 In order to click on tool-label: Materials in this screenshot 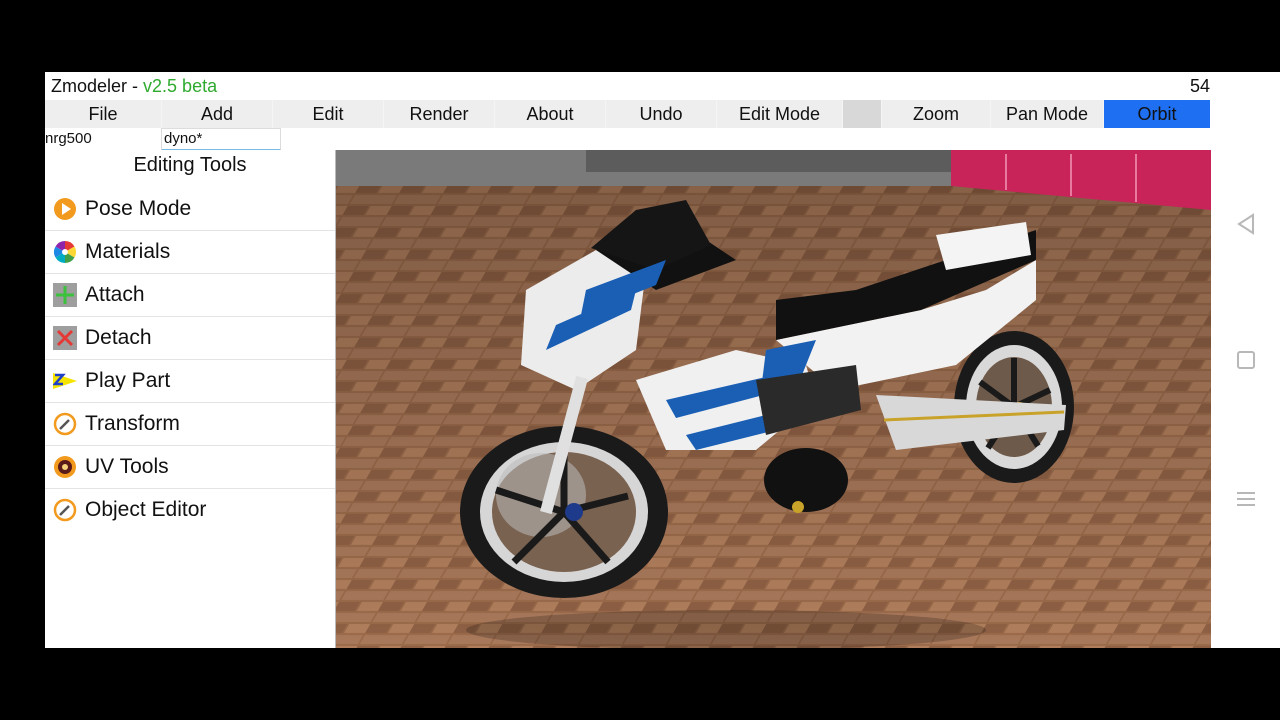, I will do `click(128, 251)`.